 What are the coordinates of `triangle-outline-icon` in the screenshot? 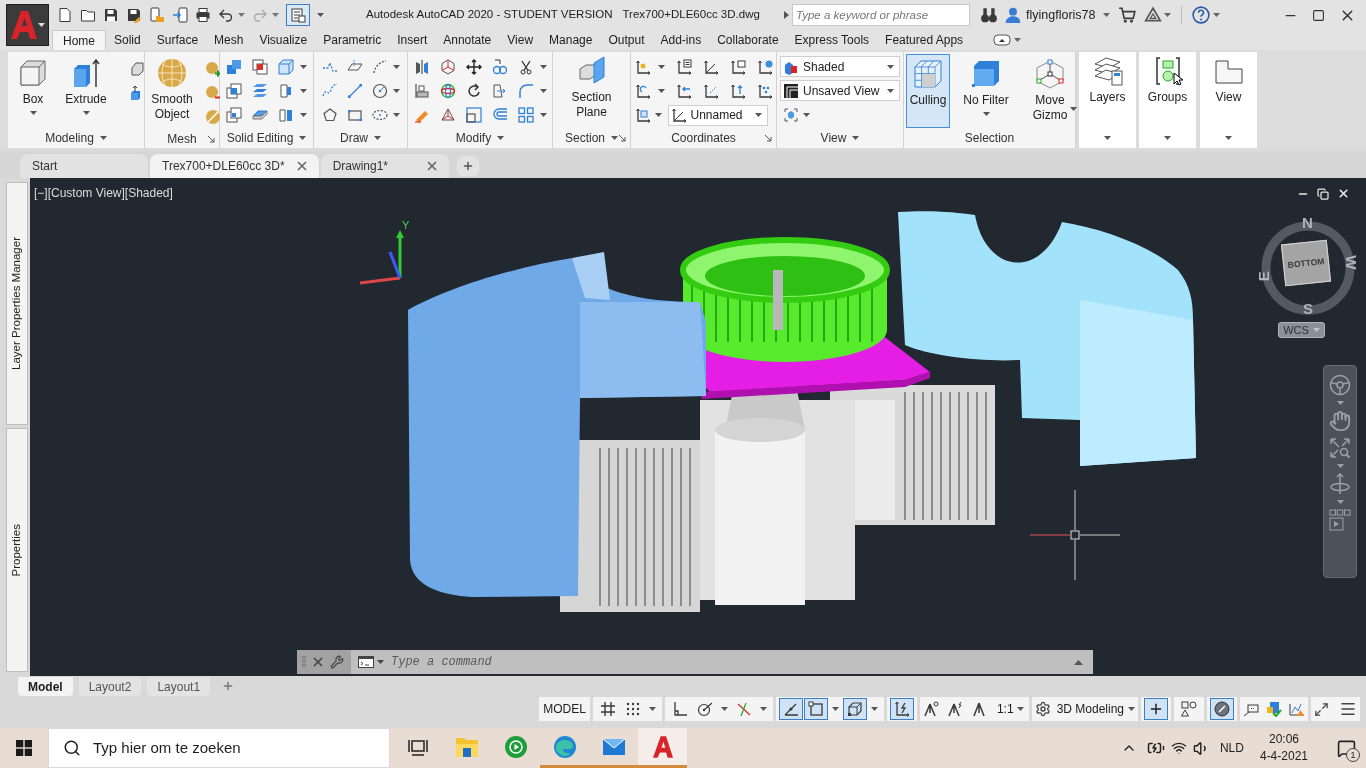 It's located at (1153, 15).